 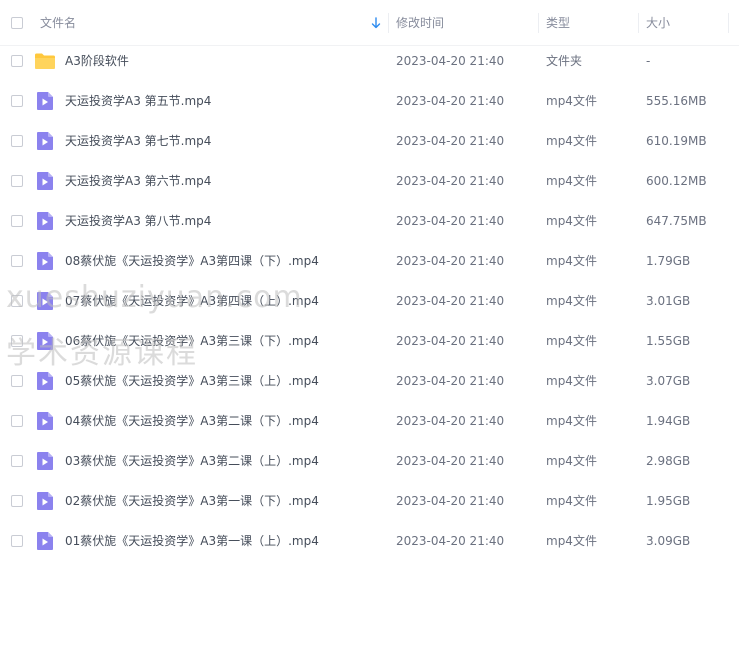 What do you see at coordinates (668, 421) in the screenshot?
I see `file-size: 1.94GB` at bounding box center [668, 421].